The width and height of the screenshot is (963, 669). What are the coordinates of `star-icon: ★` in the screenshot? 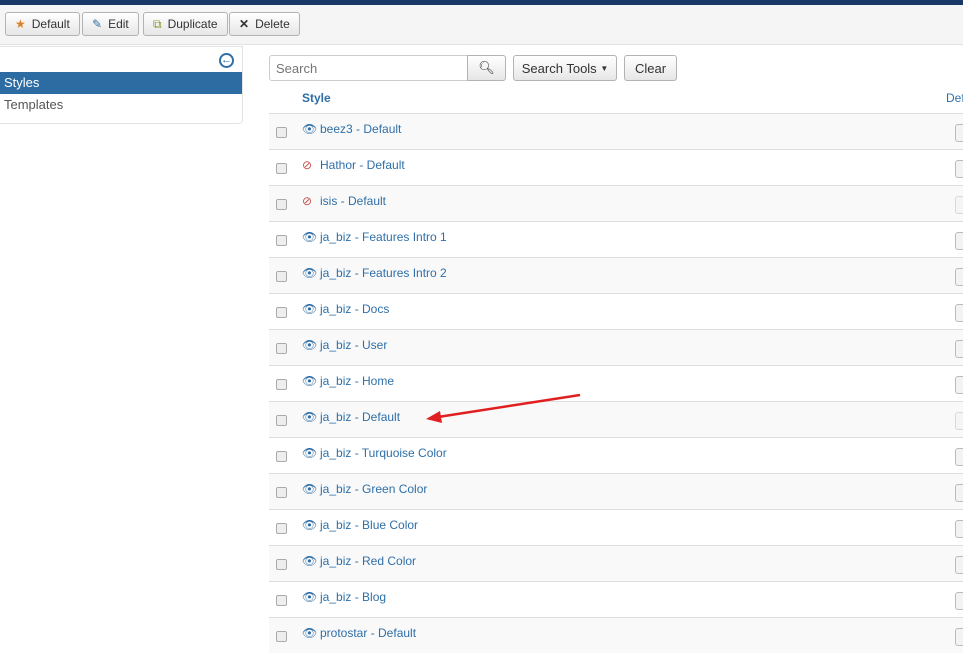 It's located at (20, 24).